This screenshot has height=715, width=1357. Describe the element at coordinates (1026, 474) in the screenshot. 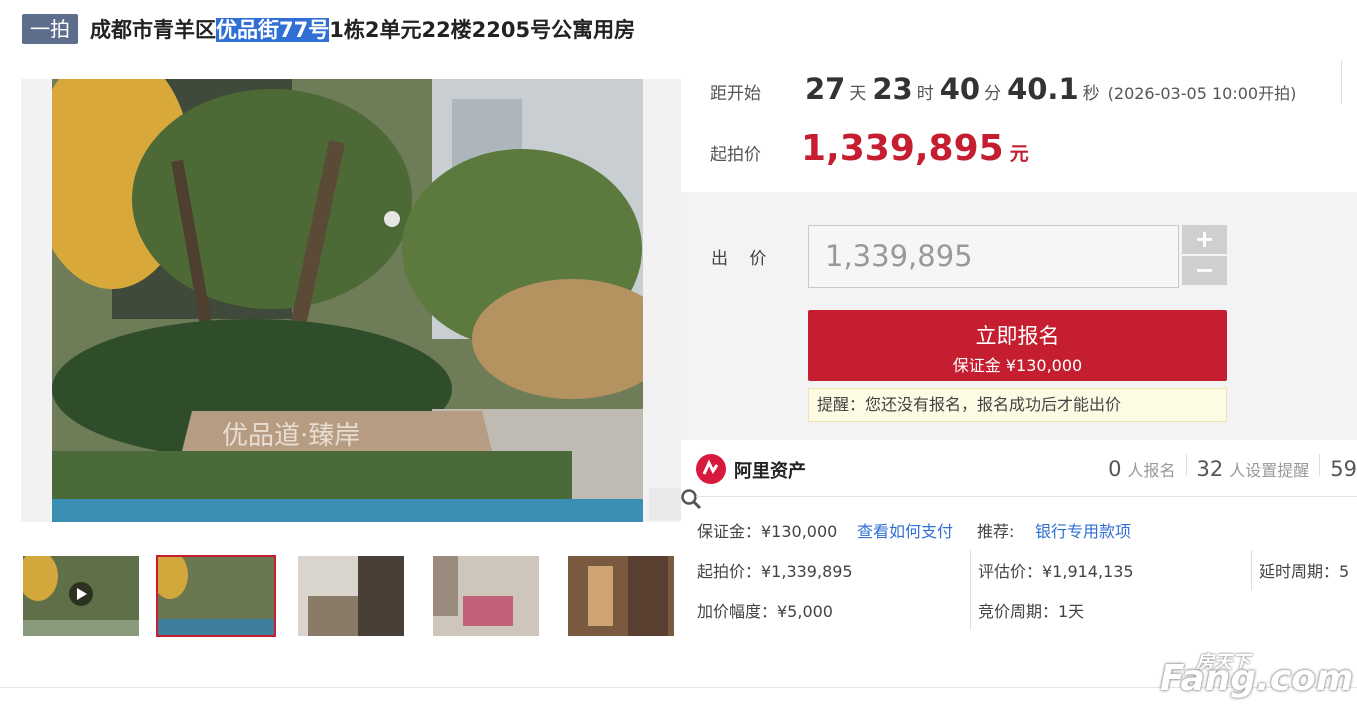

I see `platform-row: 阿里资产 0 人报名 32 人设置提醒 59` at that location.